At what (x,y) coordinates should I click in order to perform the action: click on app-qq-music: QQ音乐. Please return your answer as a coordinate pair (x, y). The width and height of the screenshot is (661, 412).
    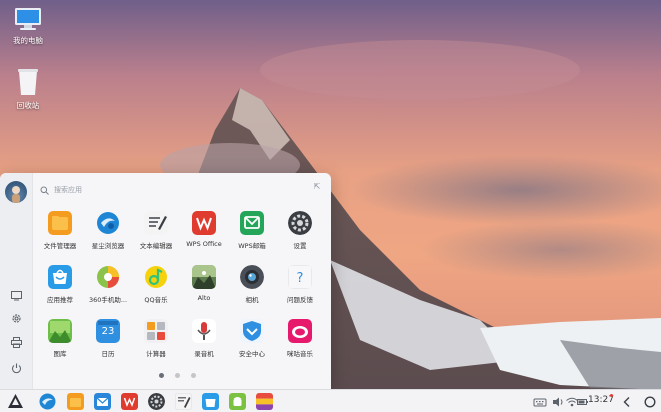
    Looking at the image, I should click on (156, 284).